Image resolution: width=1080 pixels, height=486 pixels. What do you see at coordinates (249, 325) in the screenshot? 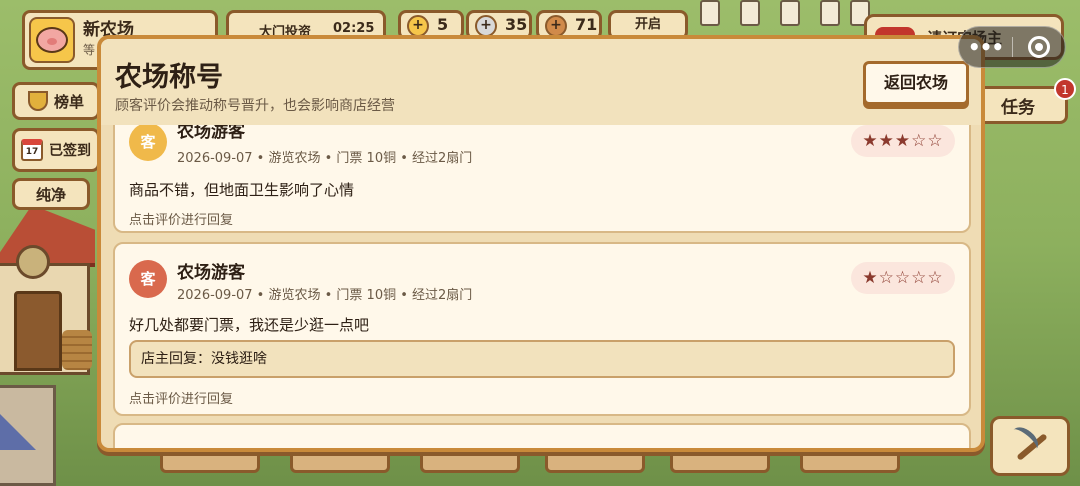
I see `review-text: 好几处都要门票，我还是少逛一点吧` at bounding box center [249, 325].